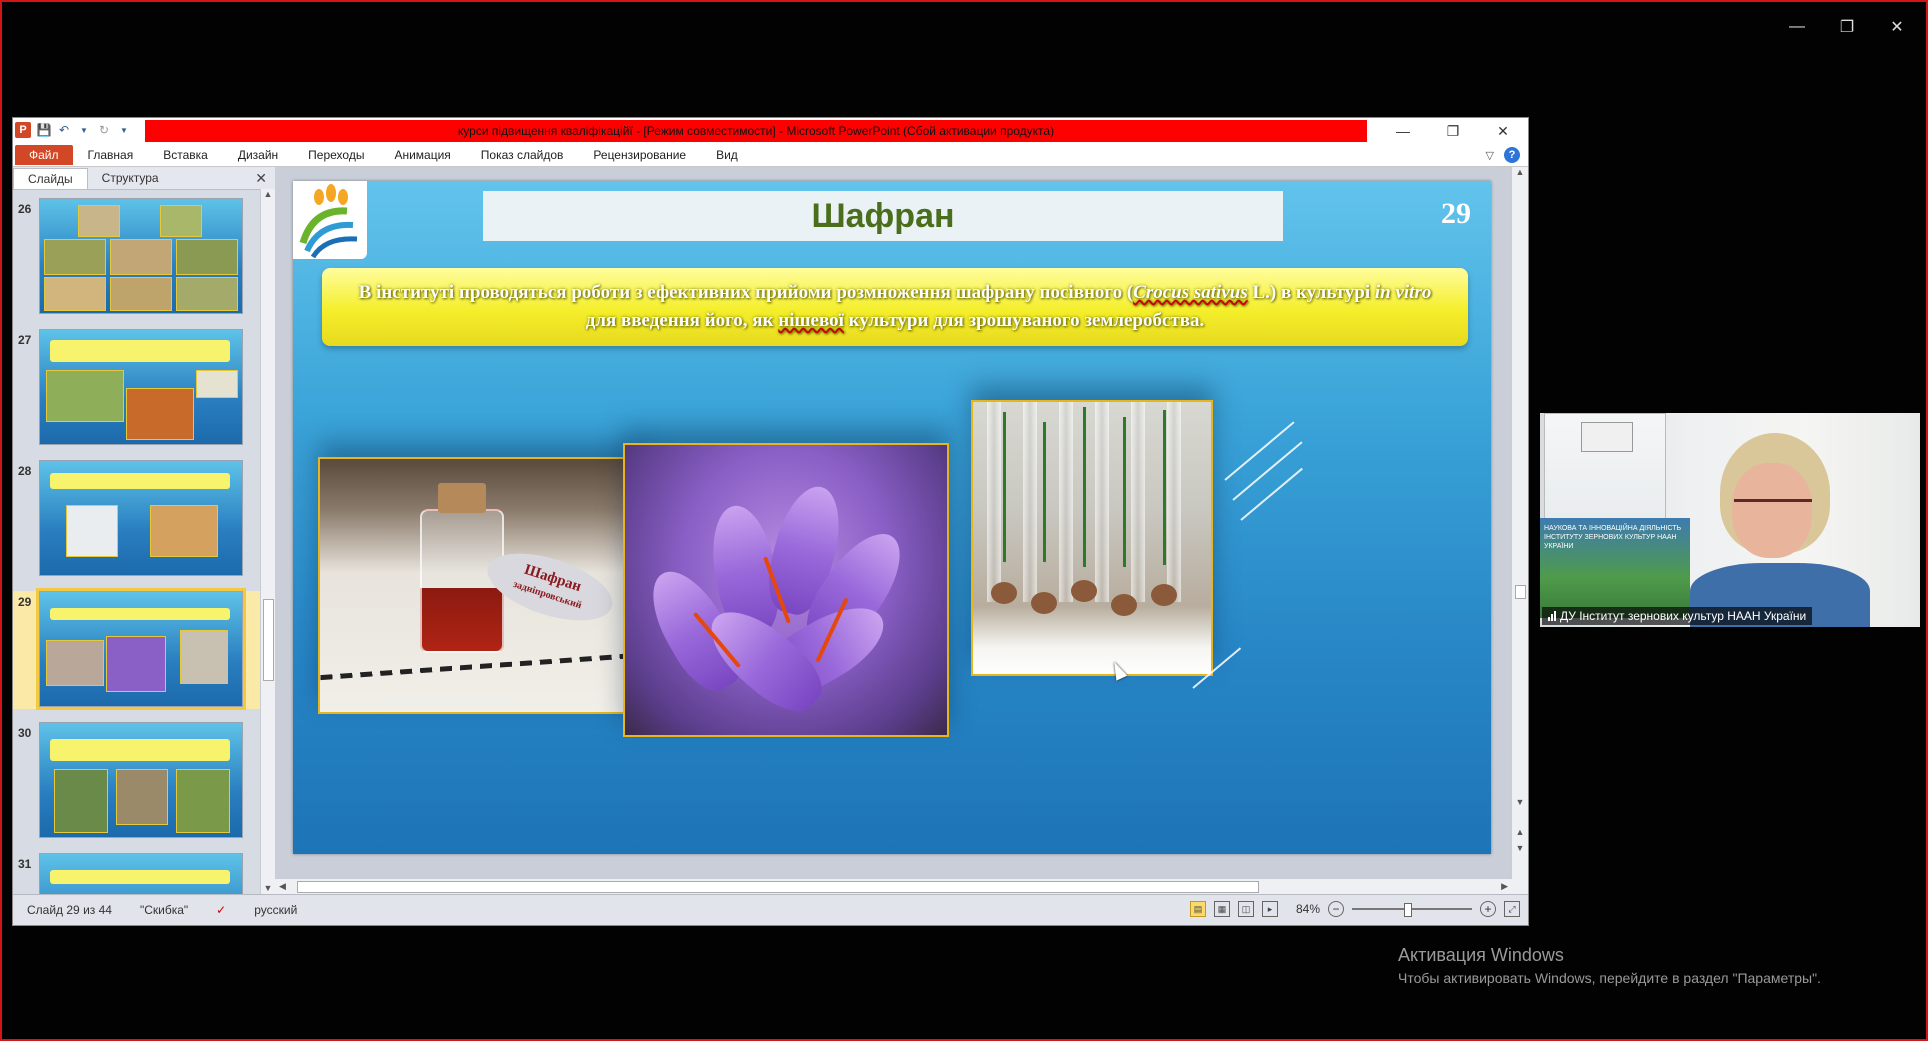  Describe the element at coordinates (25, 471) in the screenshot. I see `slide-number: 28` at that location.